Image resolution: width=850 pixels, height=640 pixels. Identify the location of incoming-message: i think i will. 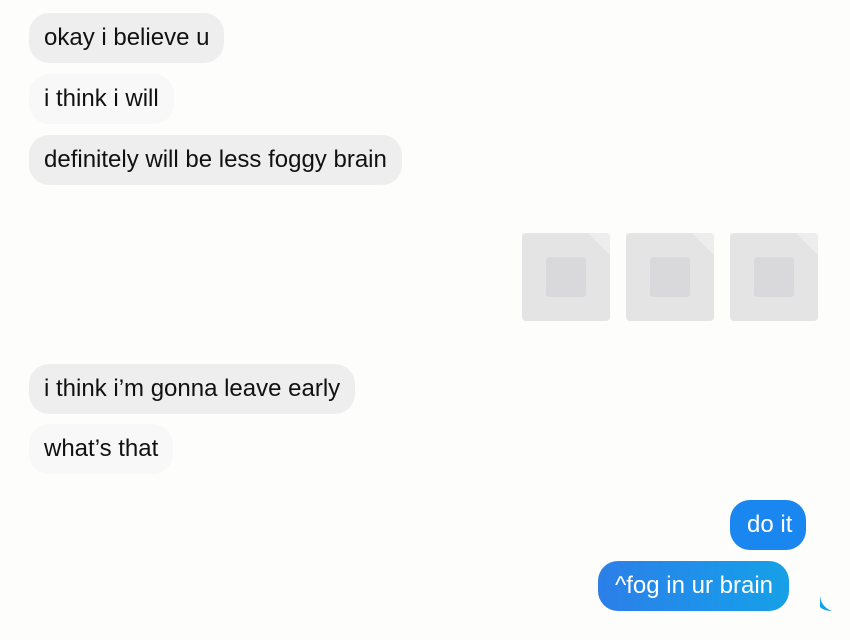
(101, 99).